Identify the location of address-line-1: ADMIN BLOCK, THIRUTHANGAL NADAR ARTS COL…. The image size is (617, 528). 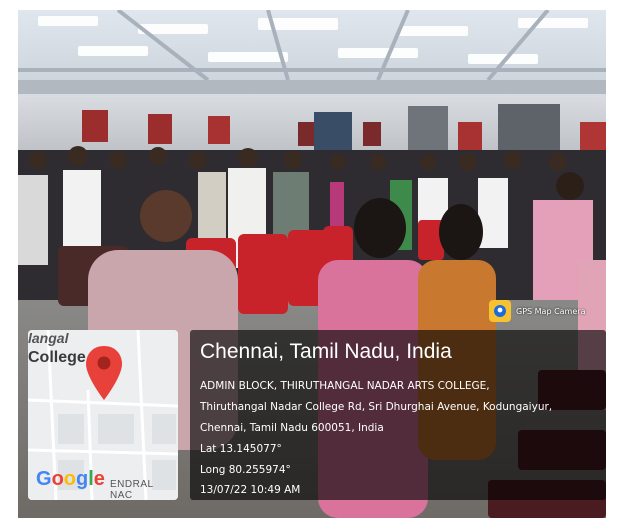
(345, 386).